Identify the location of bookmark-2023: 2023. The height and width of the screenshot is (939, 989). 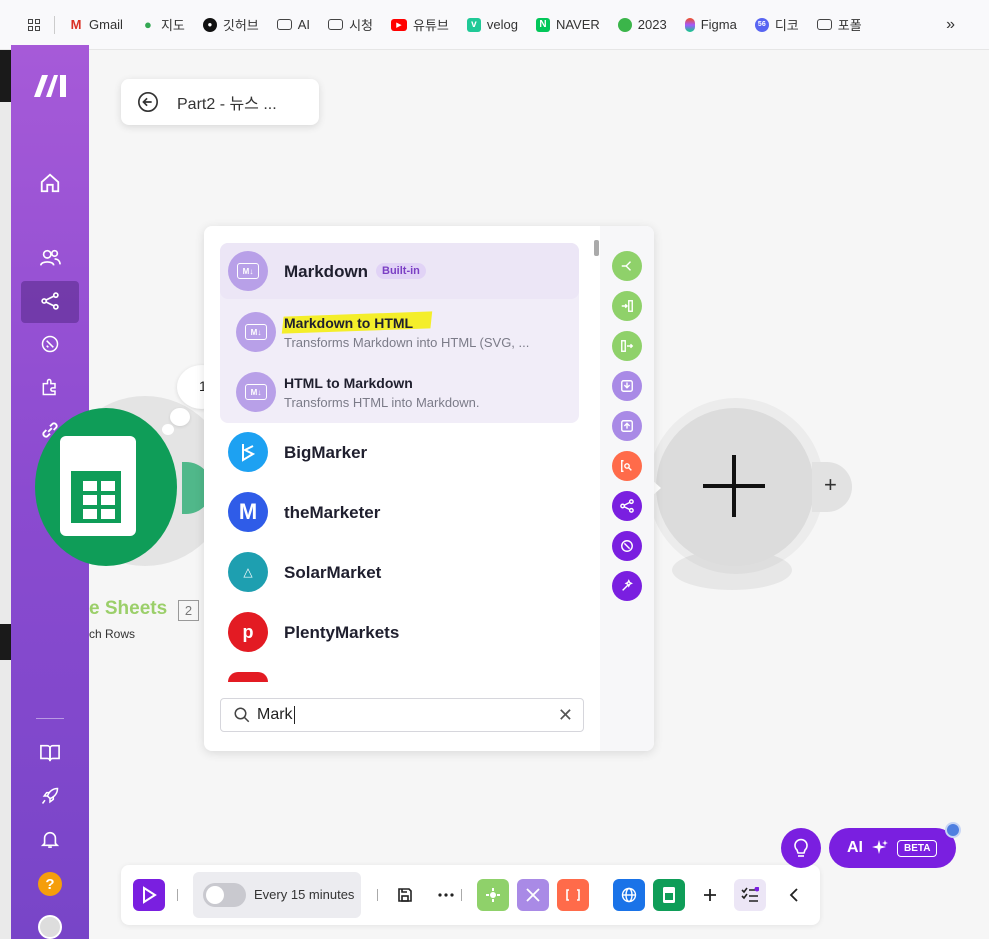
(642, 24).